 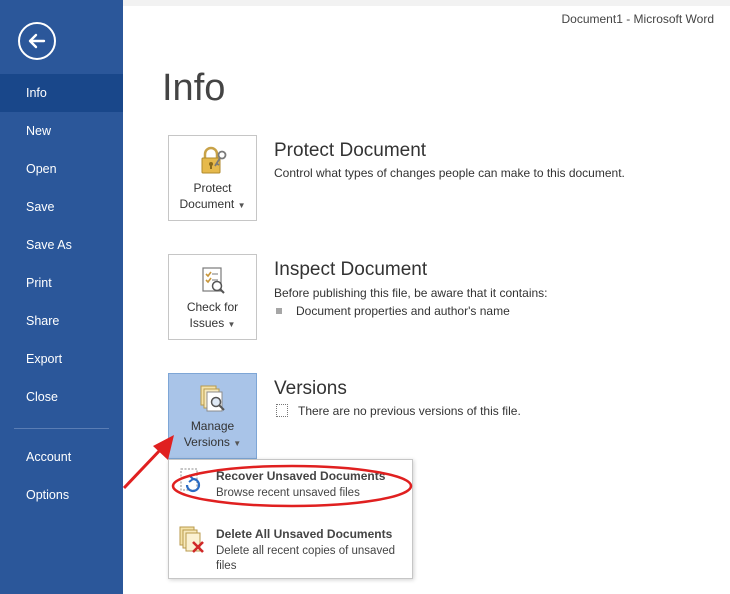 What do you see at coordinates (61, 245) in the screenshot?
I see `sidebar-item-save-as: Save As` at bounding box center [61, 245].